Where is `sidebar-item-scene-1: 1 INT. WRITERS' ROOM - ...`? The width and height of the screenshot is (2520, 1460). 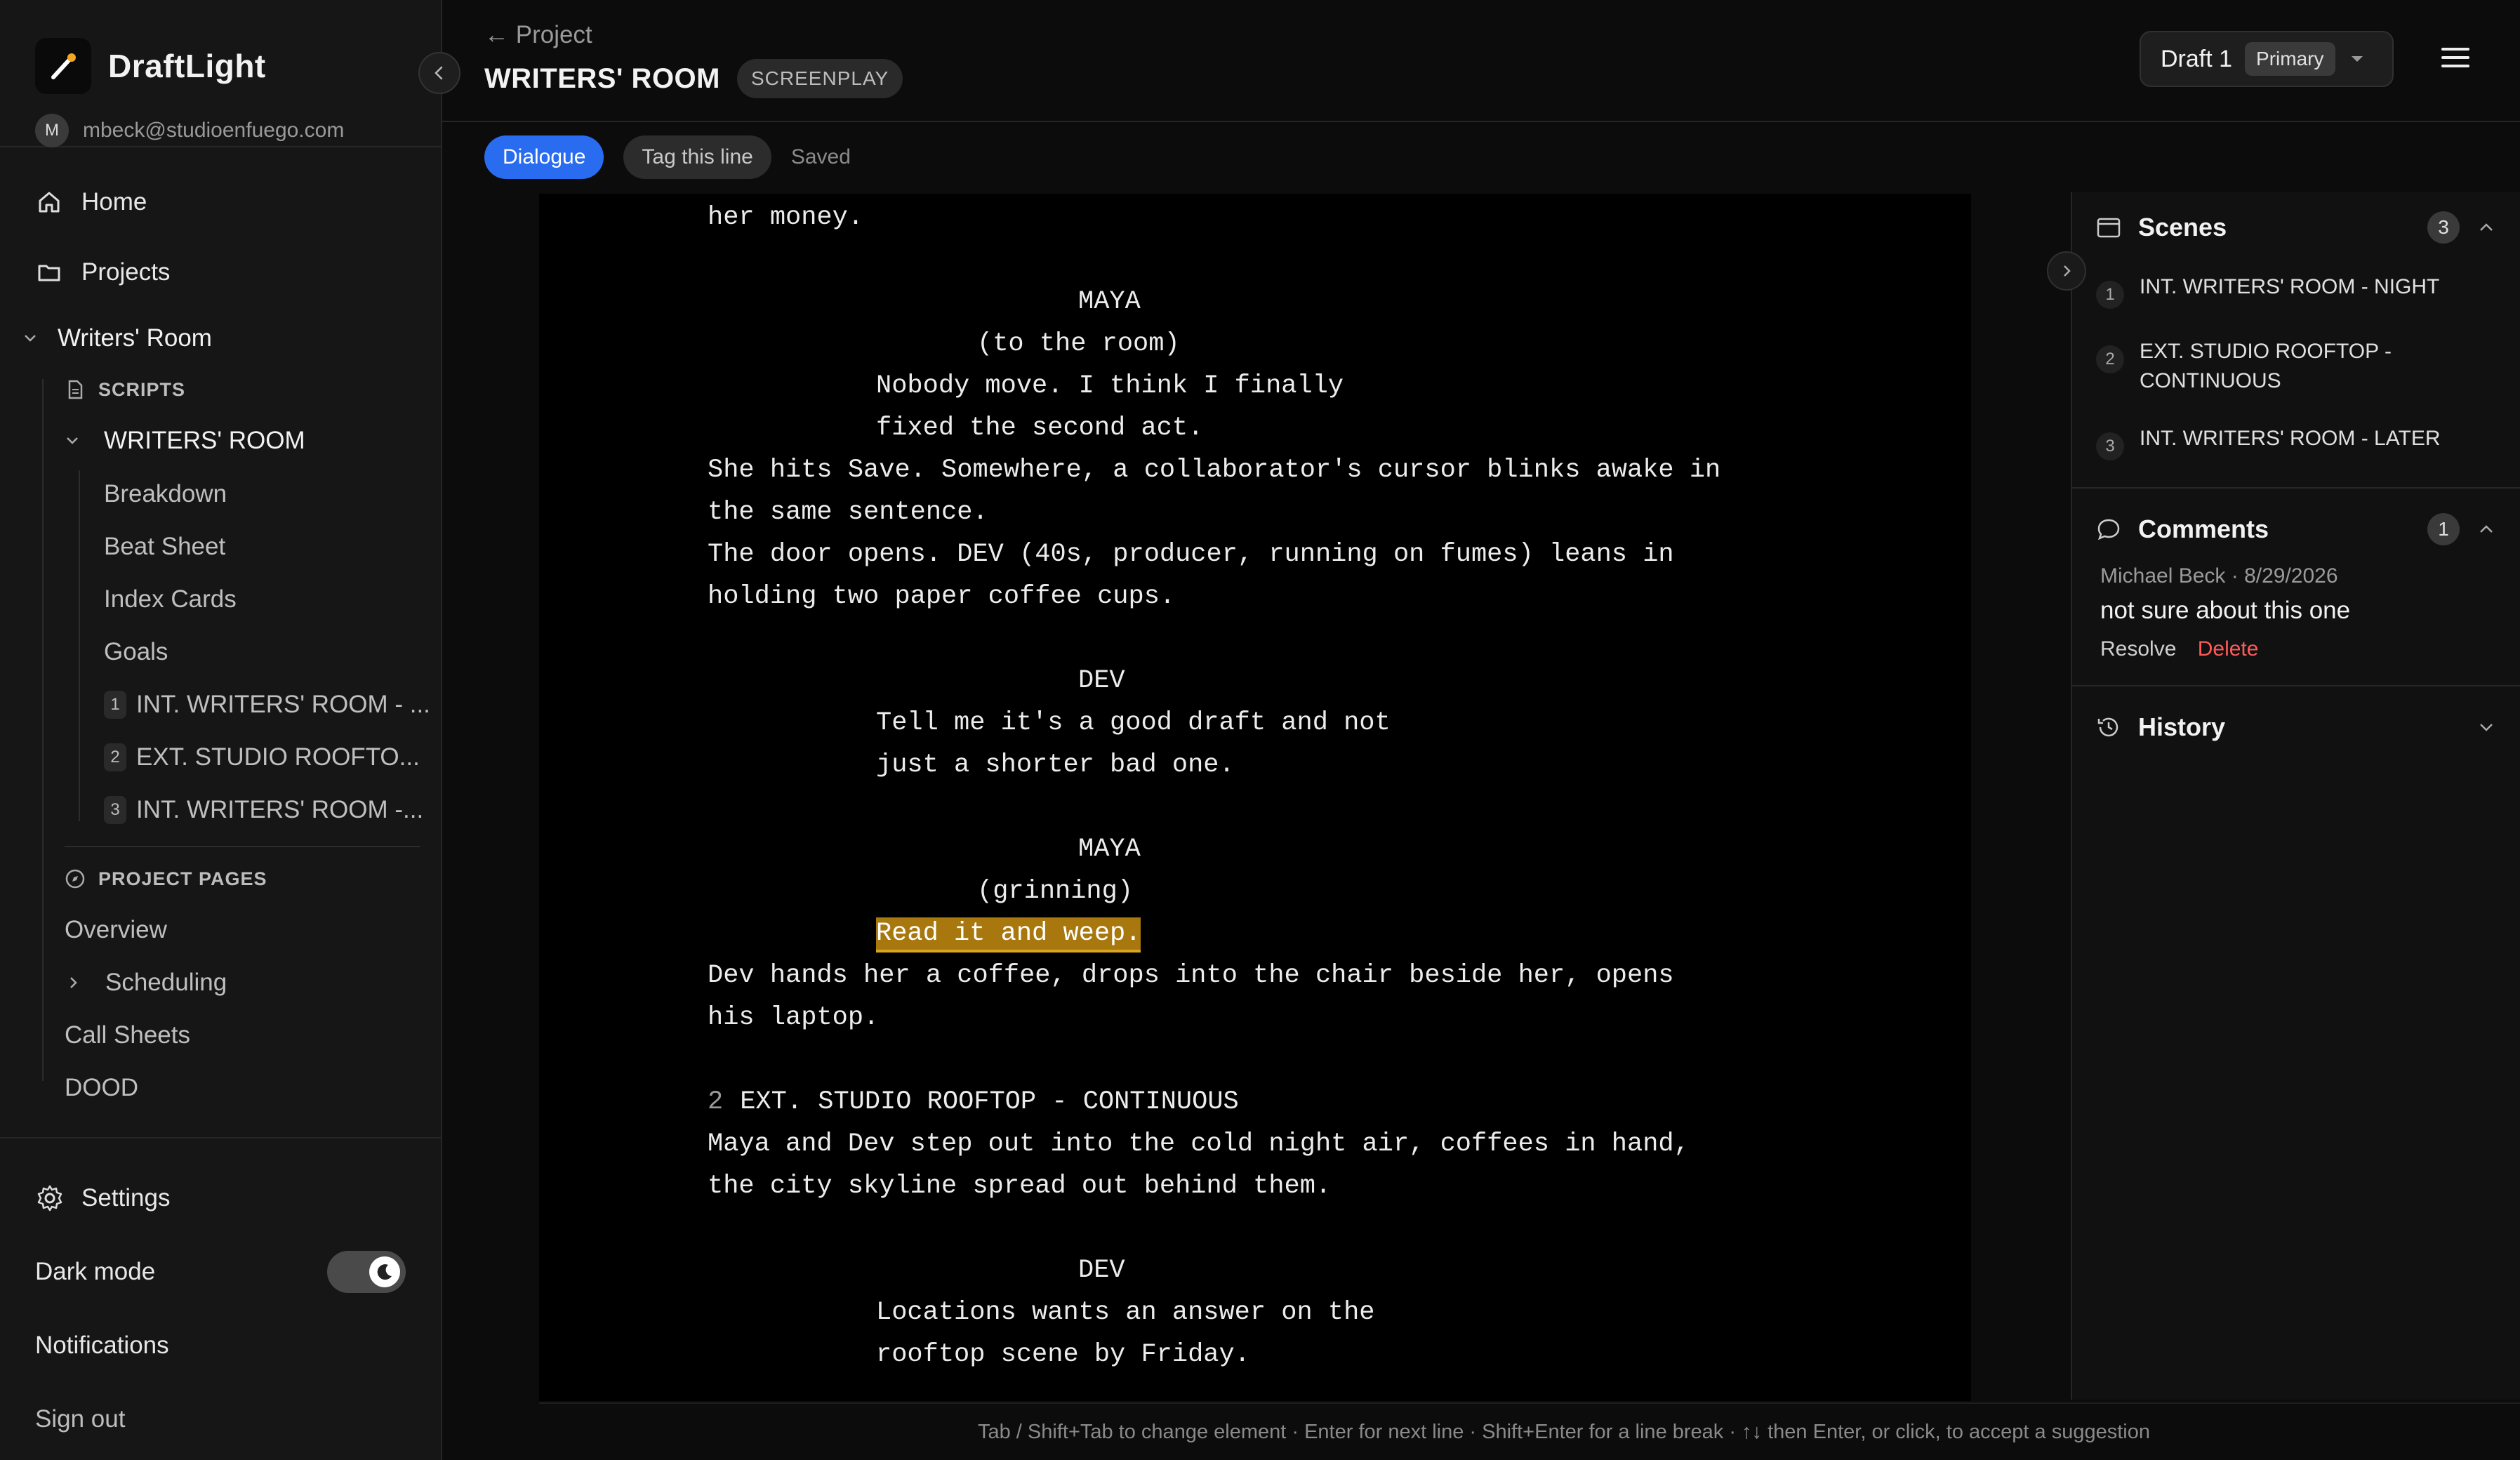 sidebar-item-scene-1: 1 INT. WRITERS' ROOM - ... is located at coordinates (272, 704).